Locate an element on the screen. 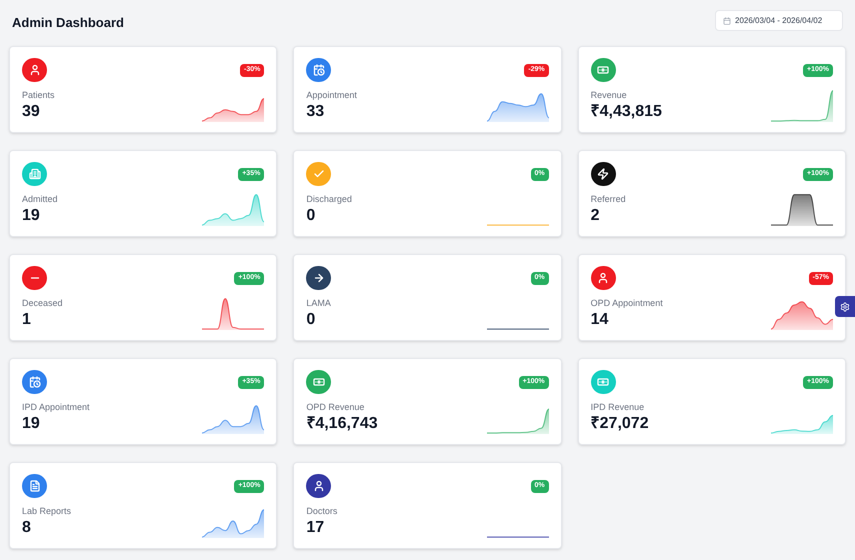 Image resolution: width=855 pixels, height=560 pixels. card-label: OPD Revenue is located at coordinates (336, 407).